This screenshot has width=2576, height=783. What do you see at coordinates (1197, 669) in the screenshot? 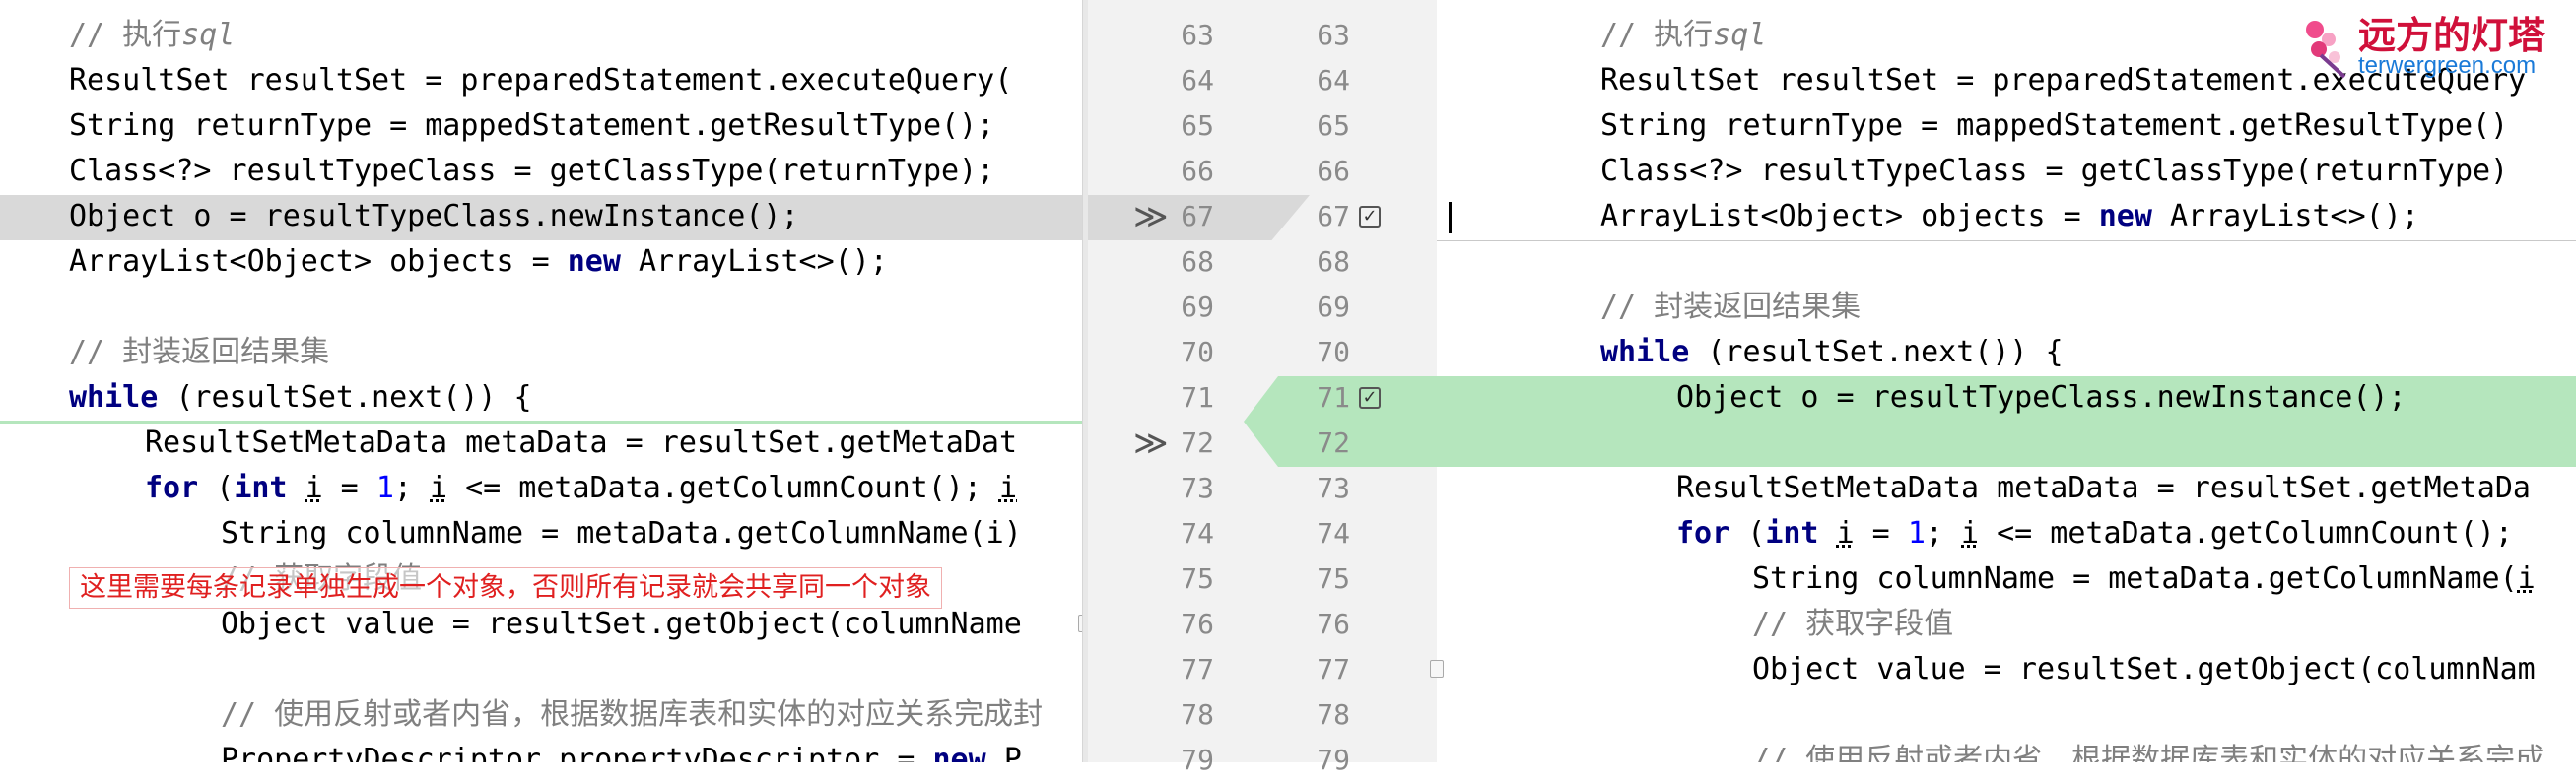
I see `left-line-number: 77` at bounding box center [1197, 669].